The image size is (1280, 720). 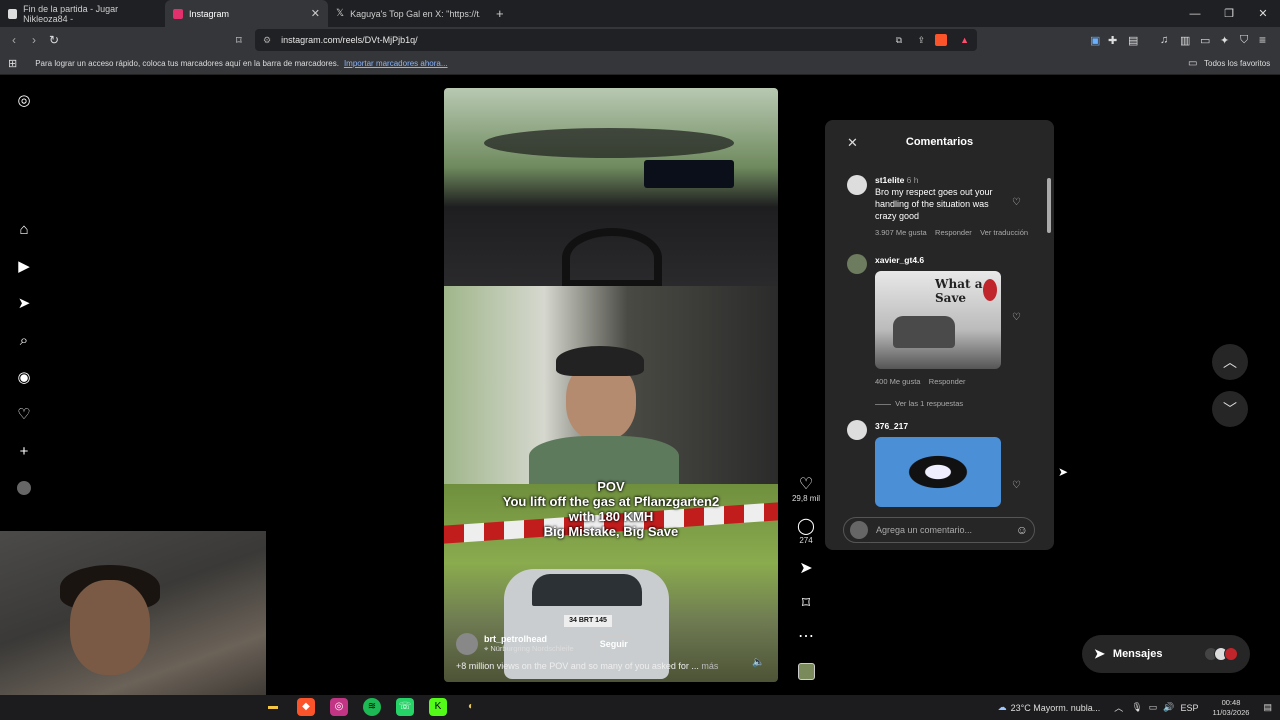 I want to click on like-action: ♡ 29,8 mil, so click(x=806, y=488).